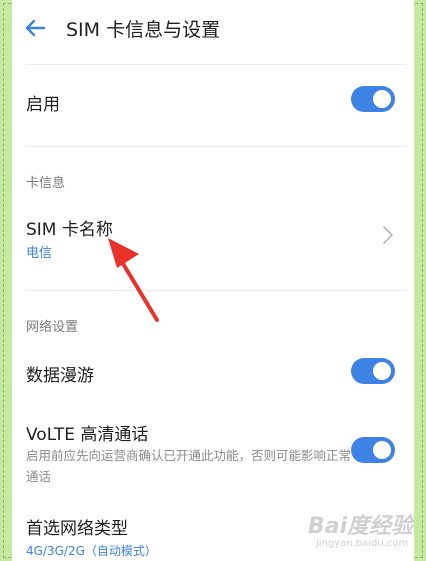  I want to click on header: SIM 卡信息与设置, so click(213, 29).